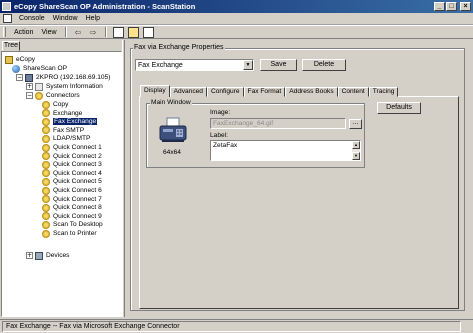  Describe the element at coordinates (171, 102) in the screenshot. I see `main-window-title: Main Window` at that location.